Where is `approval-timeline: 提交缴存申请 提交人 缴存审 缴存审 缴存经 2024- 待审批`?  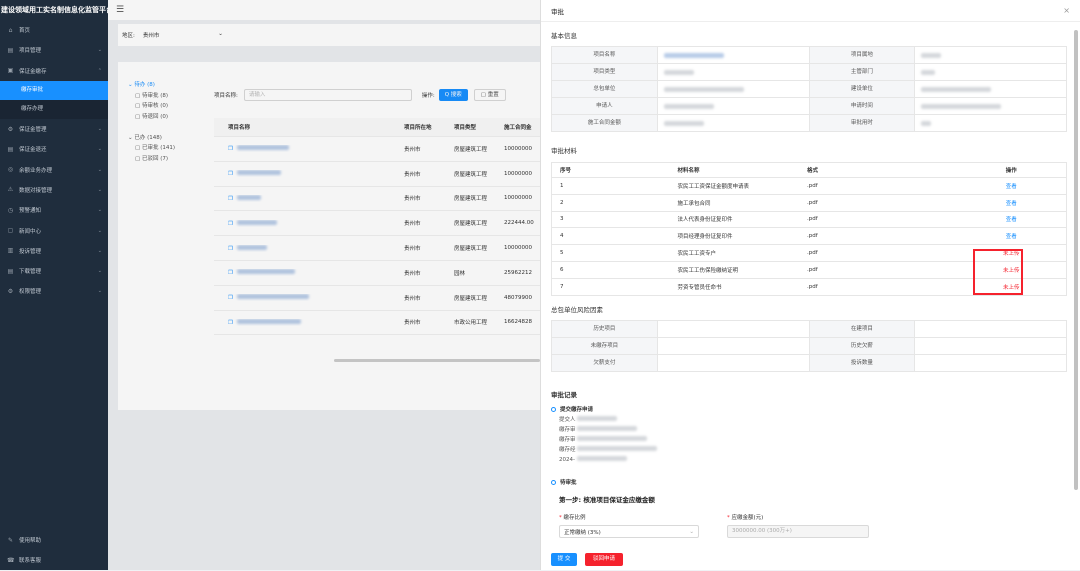 approval-timeline: 提交缴存申请 提交人 缴存审 缴存审 缴存经 2024- 待审批 is located at coordinates (801, 446).